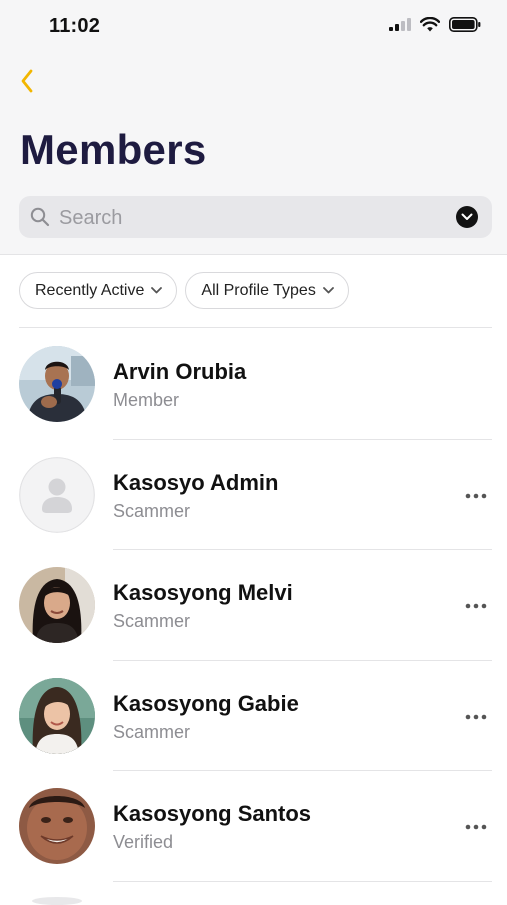 The height and width of the screenshot is (905, 507). What do you see at coordinates (302, 881) in the screenshot?
I see `row-divider` at bounding box center [302, 881].